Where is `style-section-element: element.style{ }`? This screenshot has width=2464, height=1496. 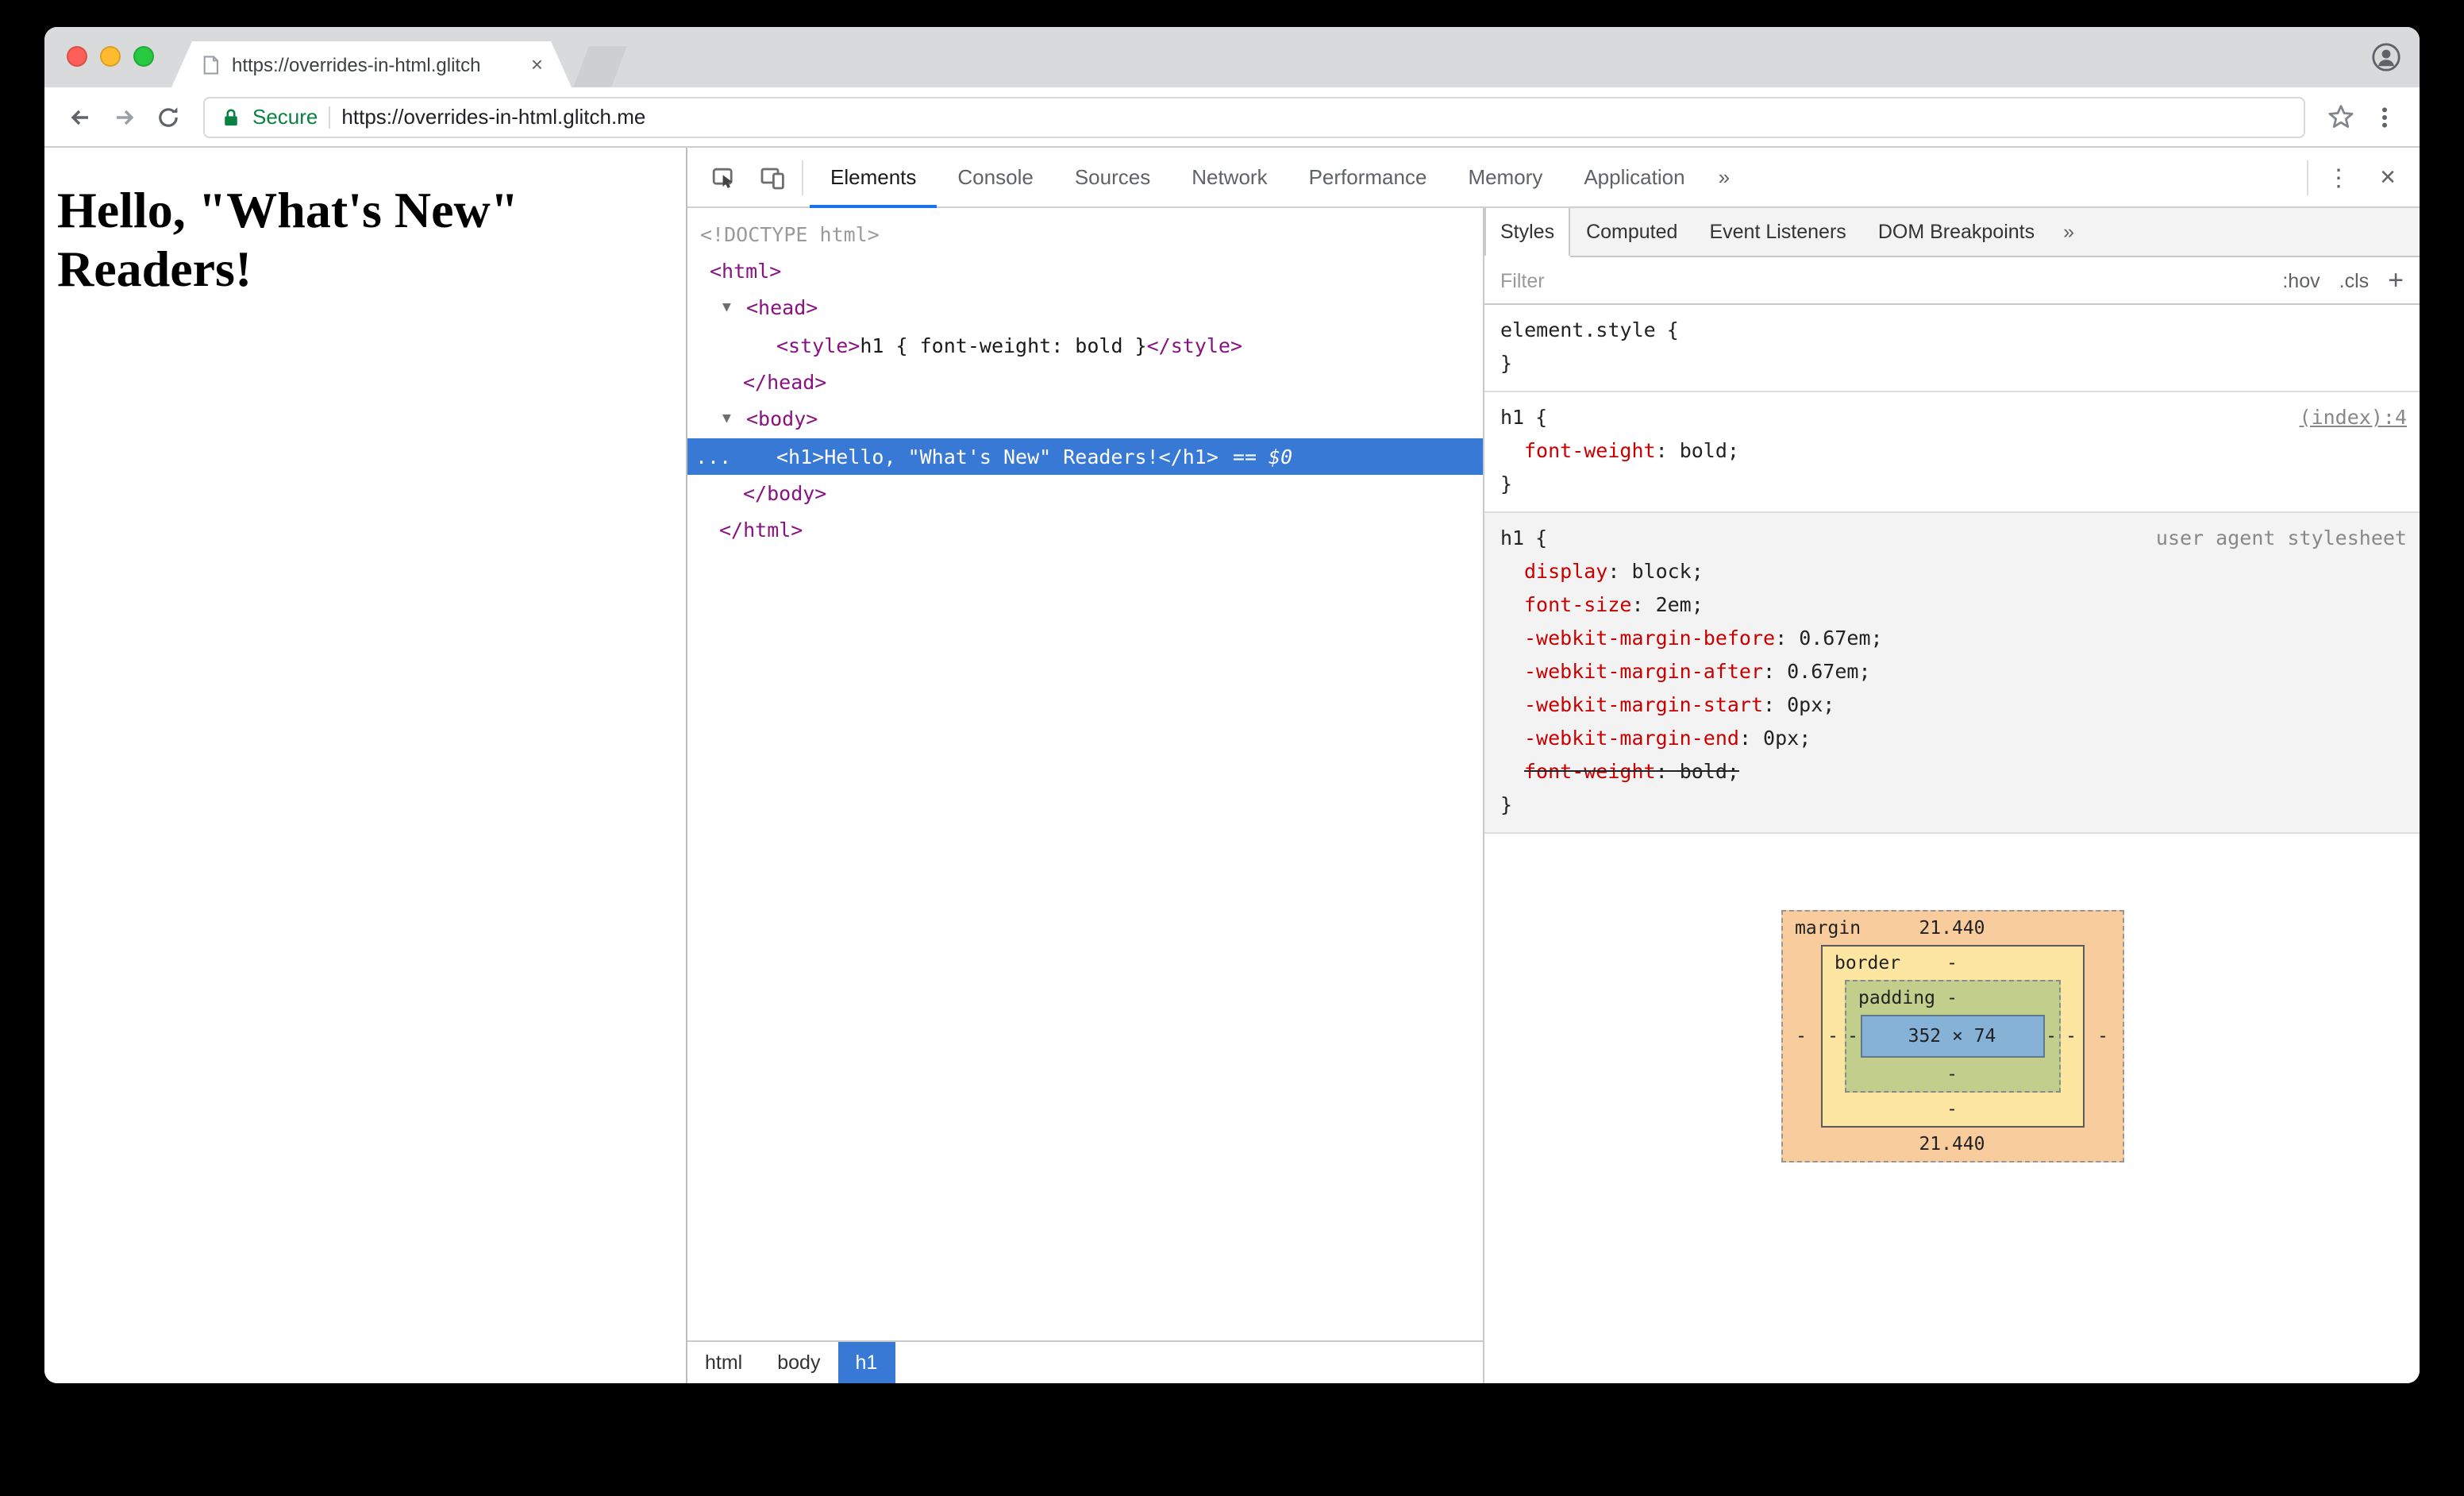
style-section-element: element.style{ } is located at coordinates (1952, 348).